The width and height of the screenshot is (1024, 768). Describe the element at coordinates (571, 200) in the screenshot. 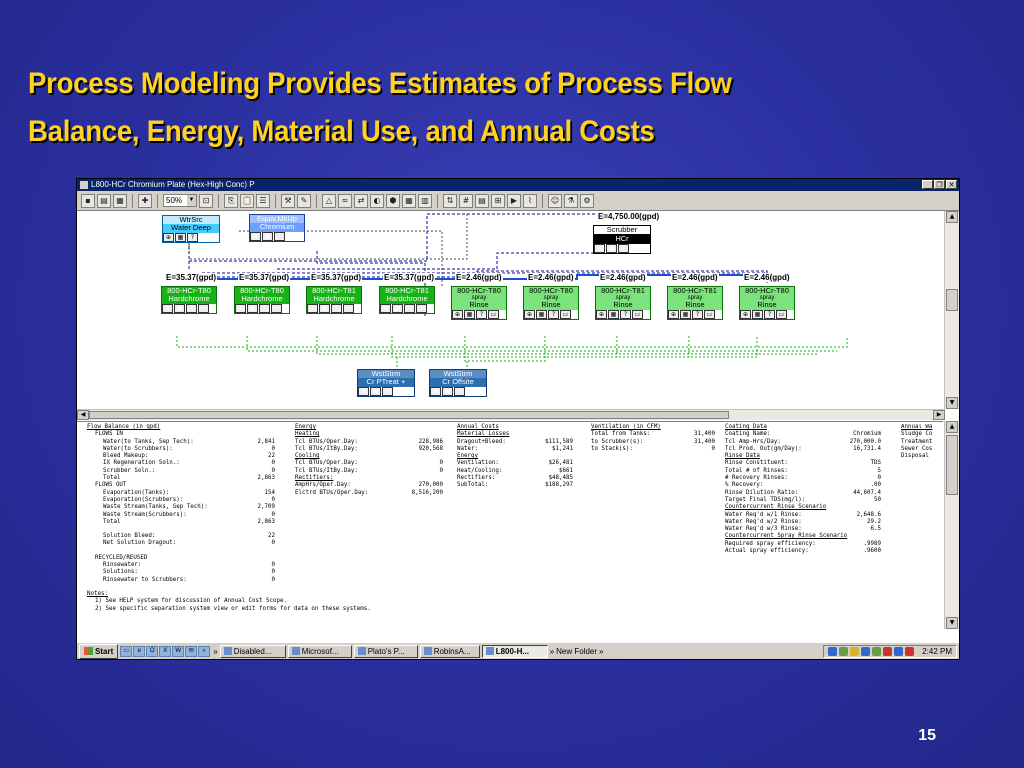

I see `chem-icon: ⚗` at that location.